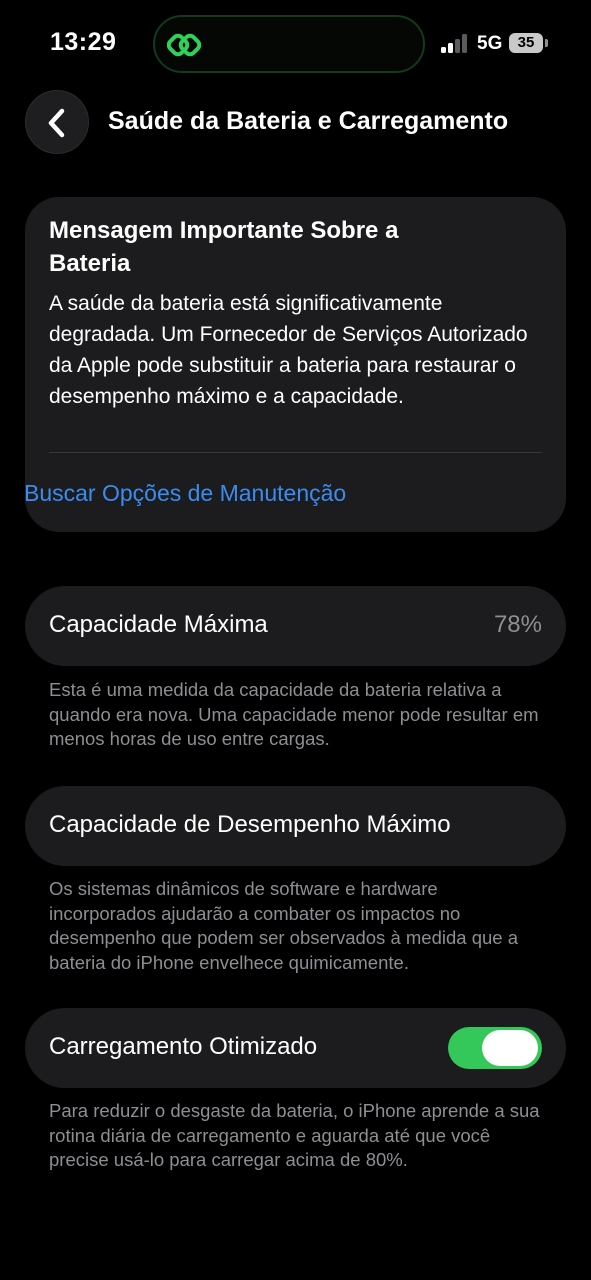 Image resolution: width=591 pixels, height=1280 pixels. I want to click on max-capacity-value: 78%, so click(517, 624).